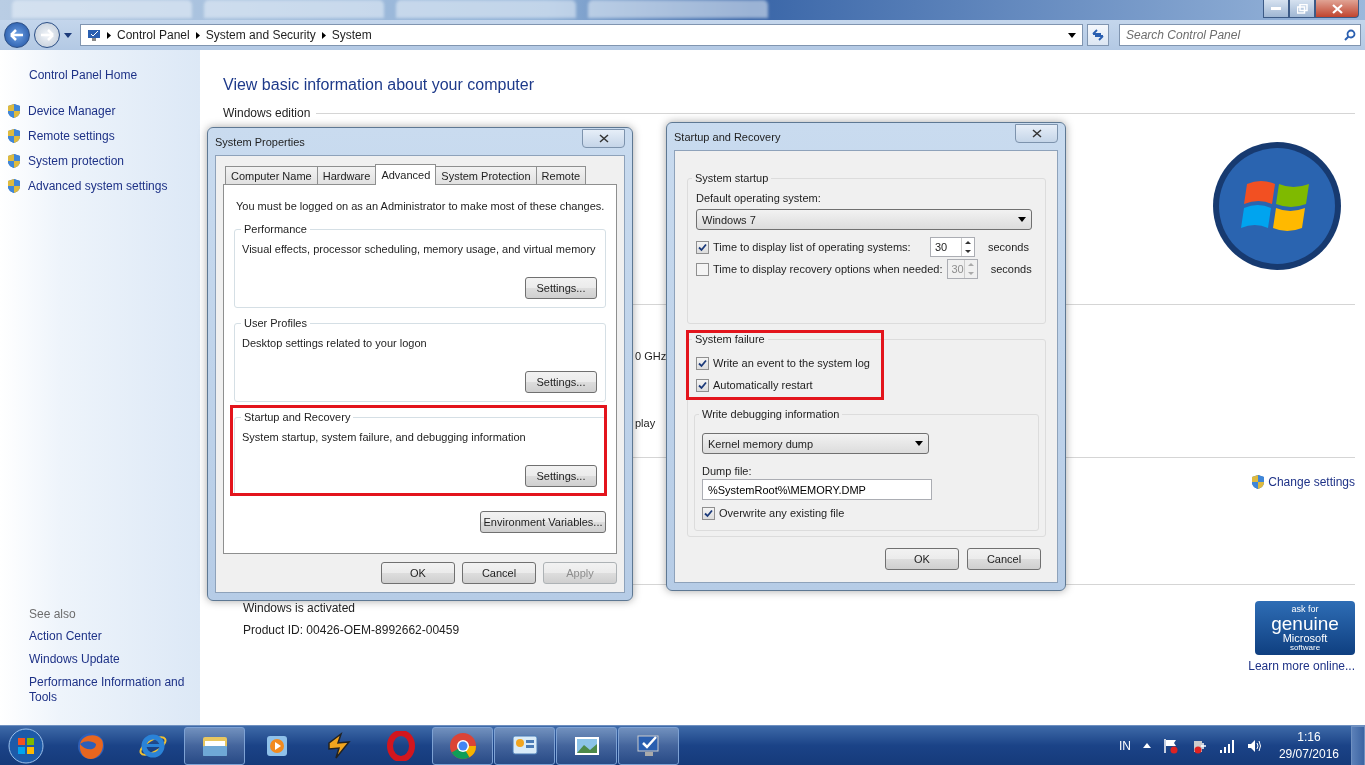 The height and width of the screenshot is (765, 1365). Describe the element at coordinates (406, 174) in the screenshot. I see `tab: Advanced` at that location.